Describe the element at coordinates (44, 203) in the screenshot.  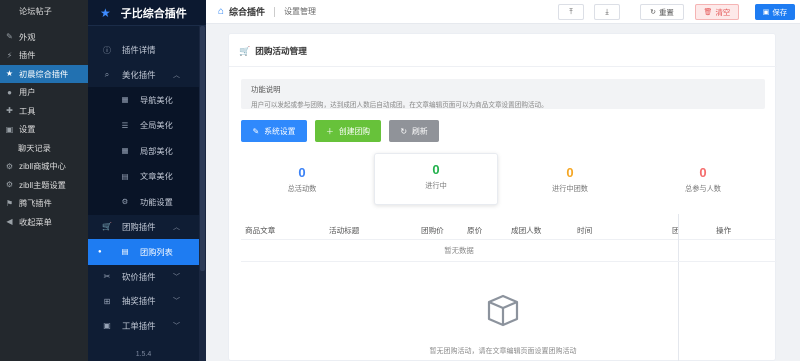
I see `wp-menu-tengfei: ⚑ 腾飞插件` at that location.